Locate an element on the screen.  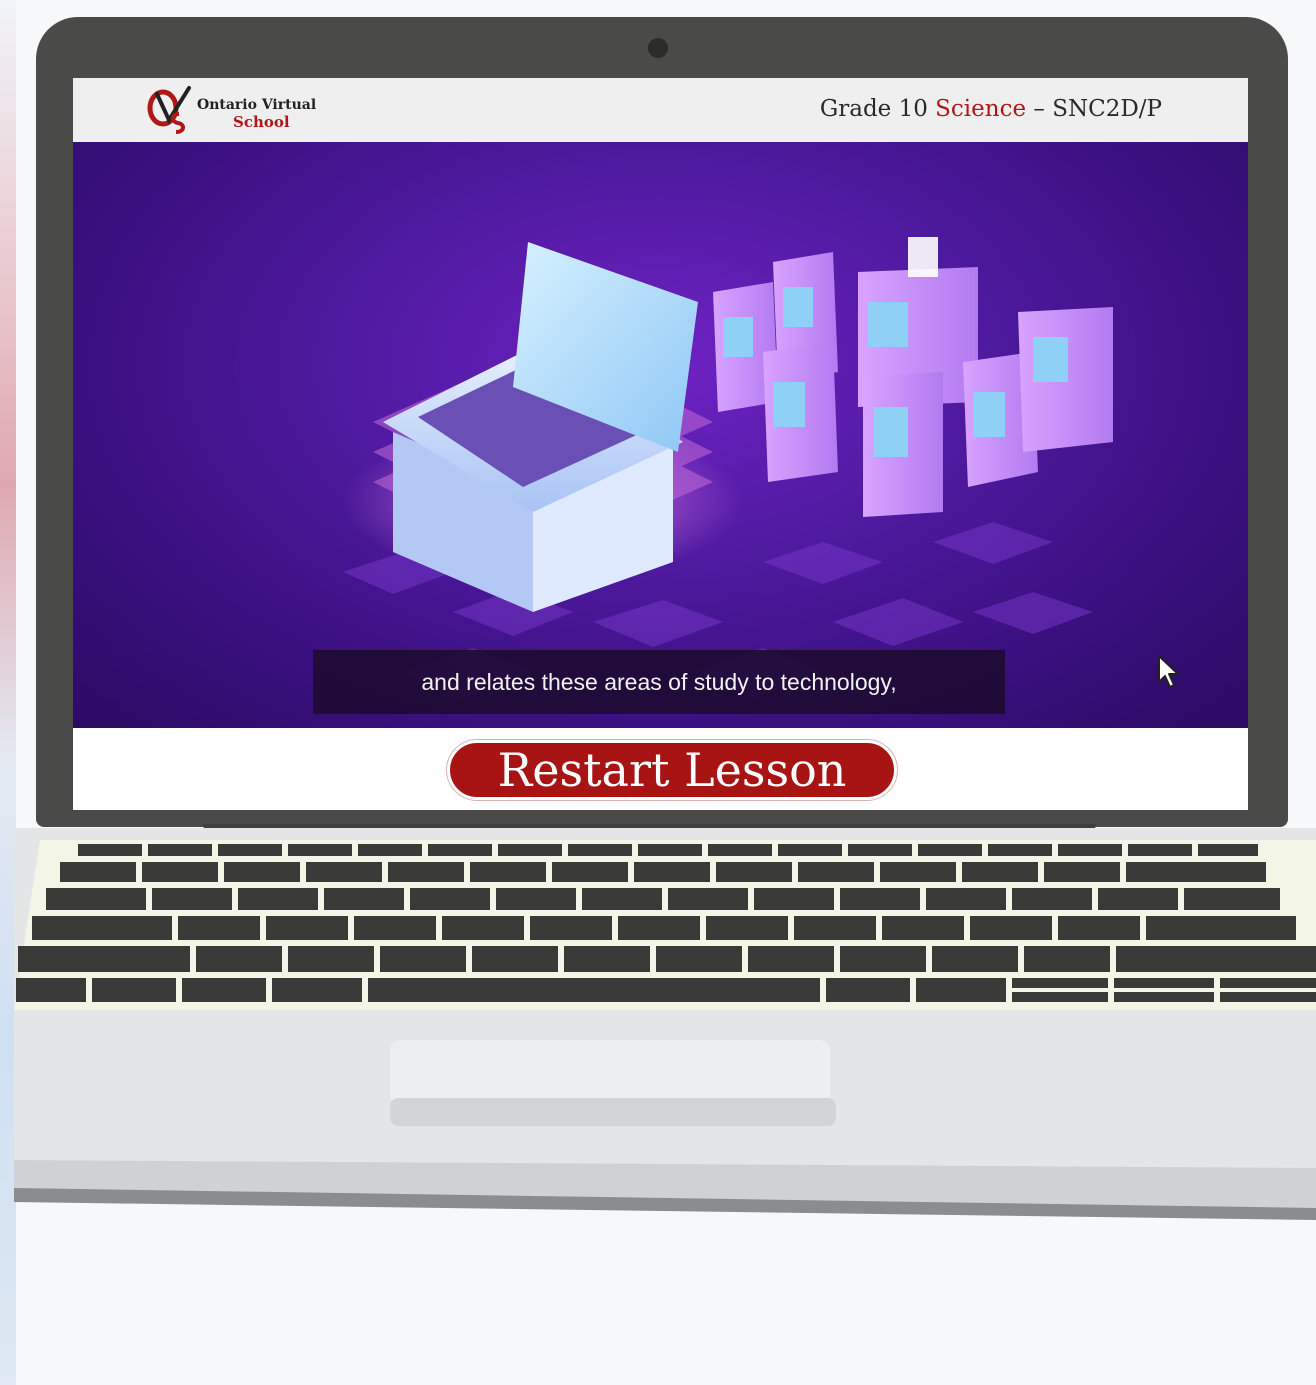
logo-line-2: School is located at coordinates (261, 122).